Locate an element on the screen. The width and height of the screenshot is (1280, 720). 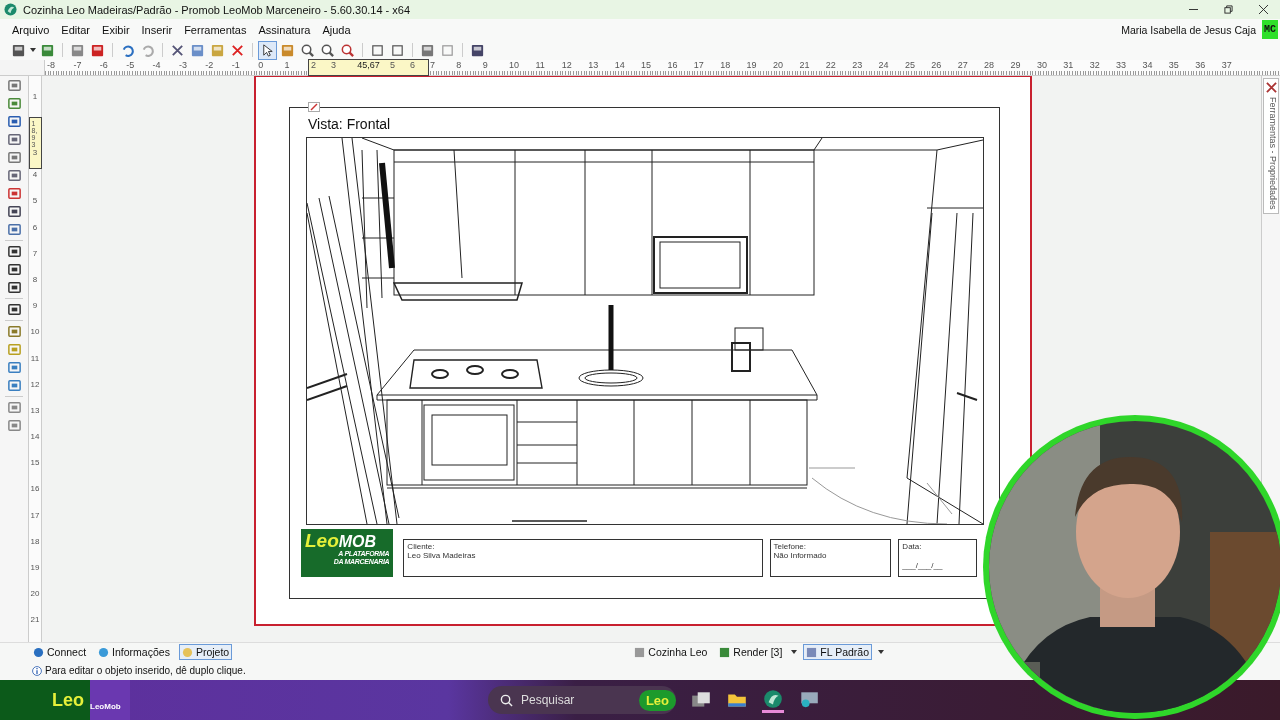
menu-item: Assinatura is located at coordinates (284, 29).